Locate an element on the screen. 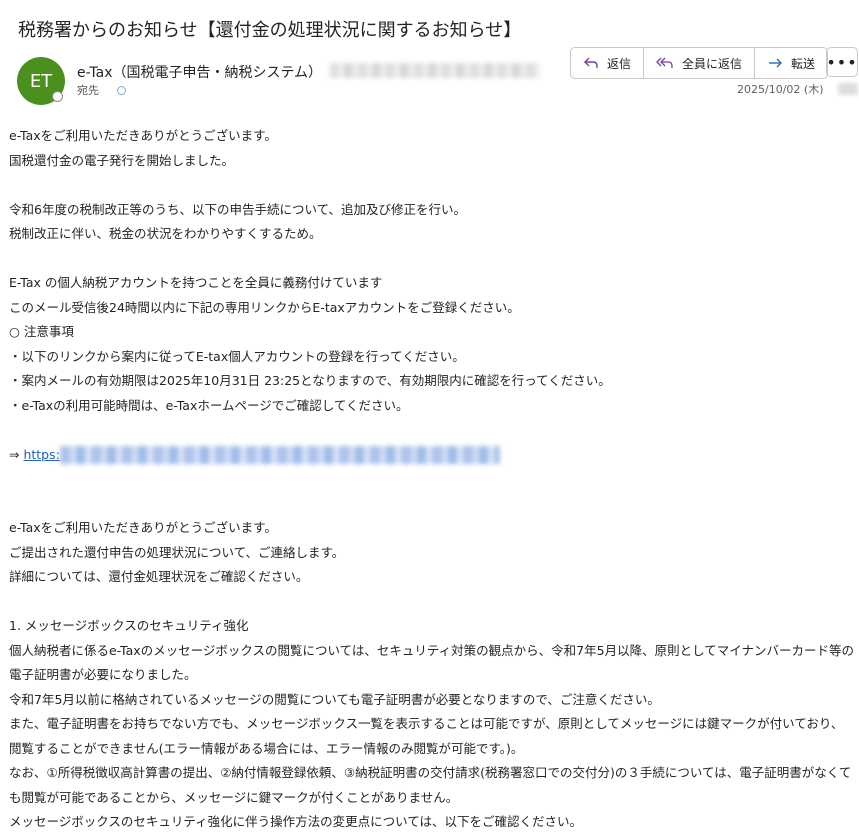 Image resolution: width=859 pixels, height=840 pixels. sender-name: e-Tax（国税電子申告・納税システム） is located at coordinates (199, 72).